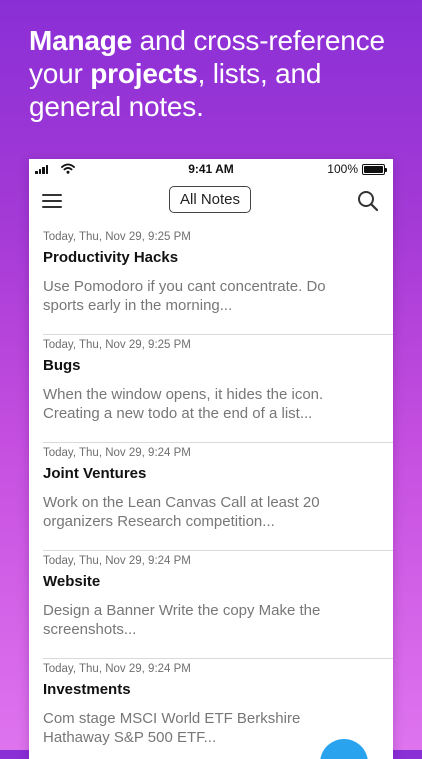 The width and height of the screenshot is (422, 759). Describe the element at coordinates (374, 169) in the screenshot. I see `battery-icon` at that location.